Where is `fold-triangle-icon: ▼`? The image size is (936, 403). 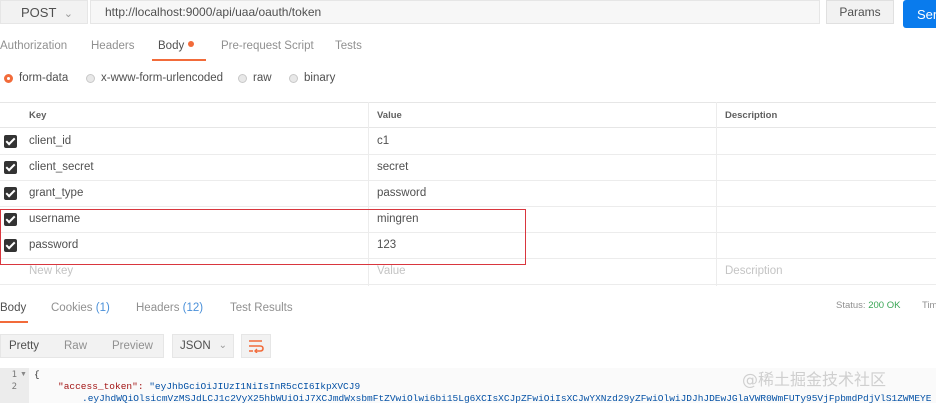
fold-triangle-icon: ▼ is located at coordinates (23, 374).